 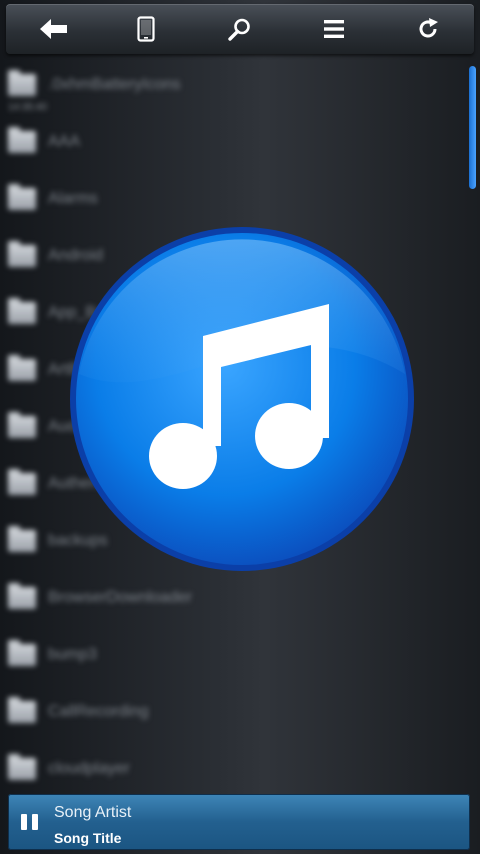 I want to click on list-item: CallRecording, so click(x=231, y=717).